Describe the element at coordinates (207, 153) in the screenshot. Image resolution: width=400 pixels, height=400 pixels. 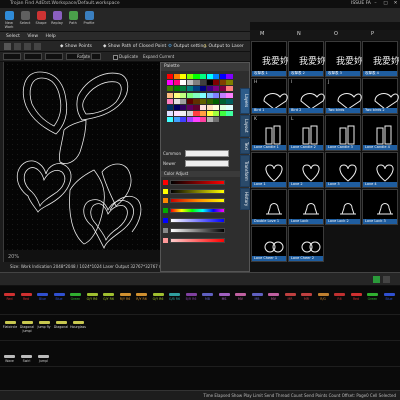
I see `common-color-field` at that location.